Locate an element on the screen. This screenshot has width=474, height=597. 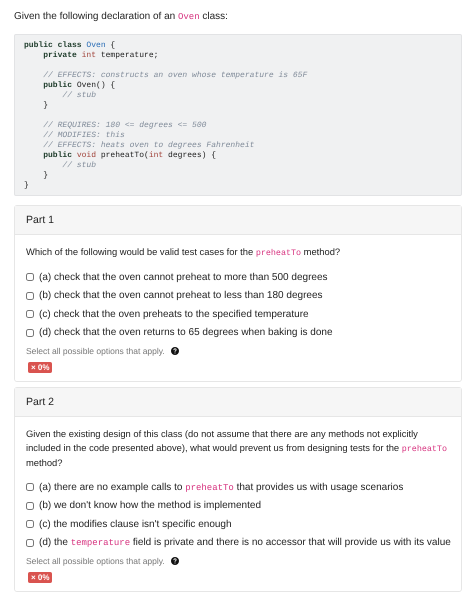
option-label: (c) check that the oven preheats to the specified temperature is located at coordinates (174, 314).